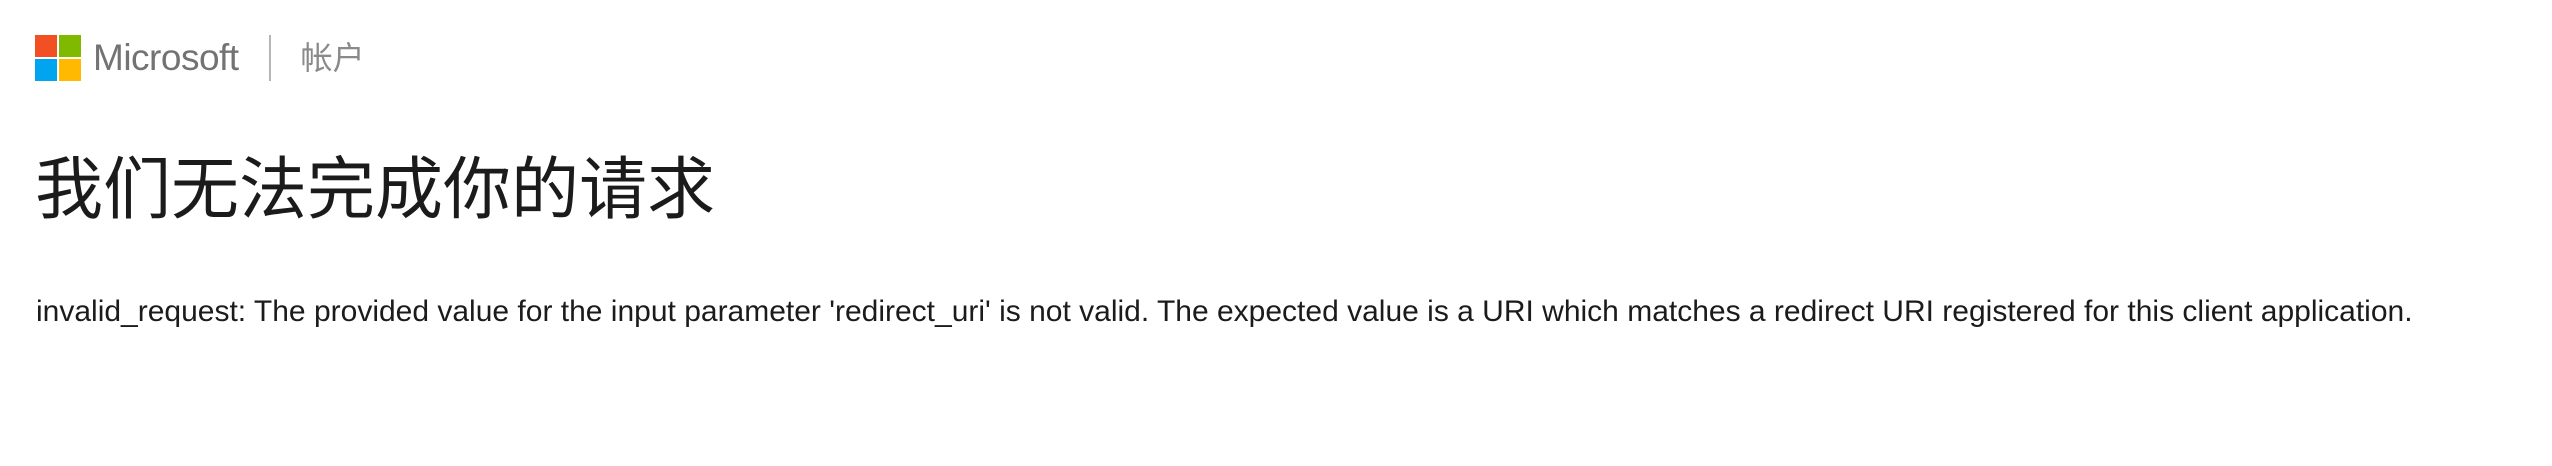  Describe the element at coordinates (375, 190) in the screenshot. I see `page-title: 我们无法完成你的请求` at that location.